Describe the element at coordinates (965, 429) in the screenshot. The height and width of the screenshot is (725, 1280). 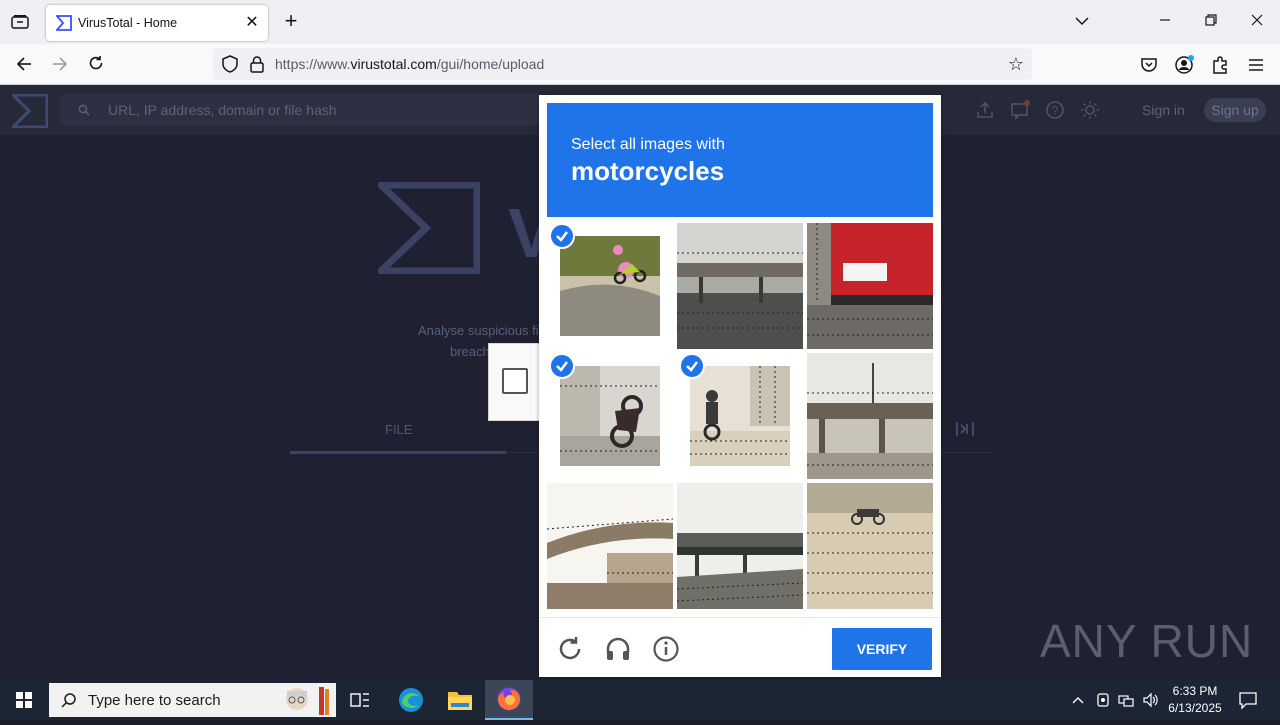
I see `search-tab-icon` at that location.